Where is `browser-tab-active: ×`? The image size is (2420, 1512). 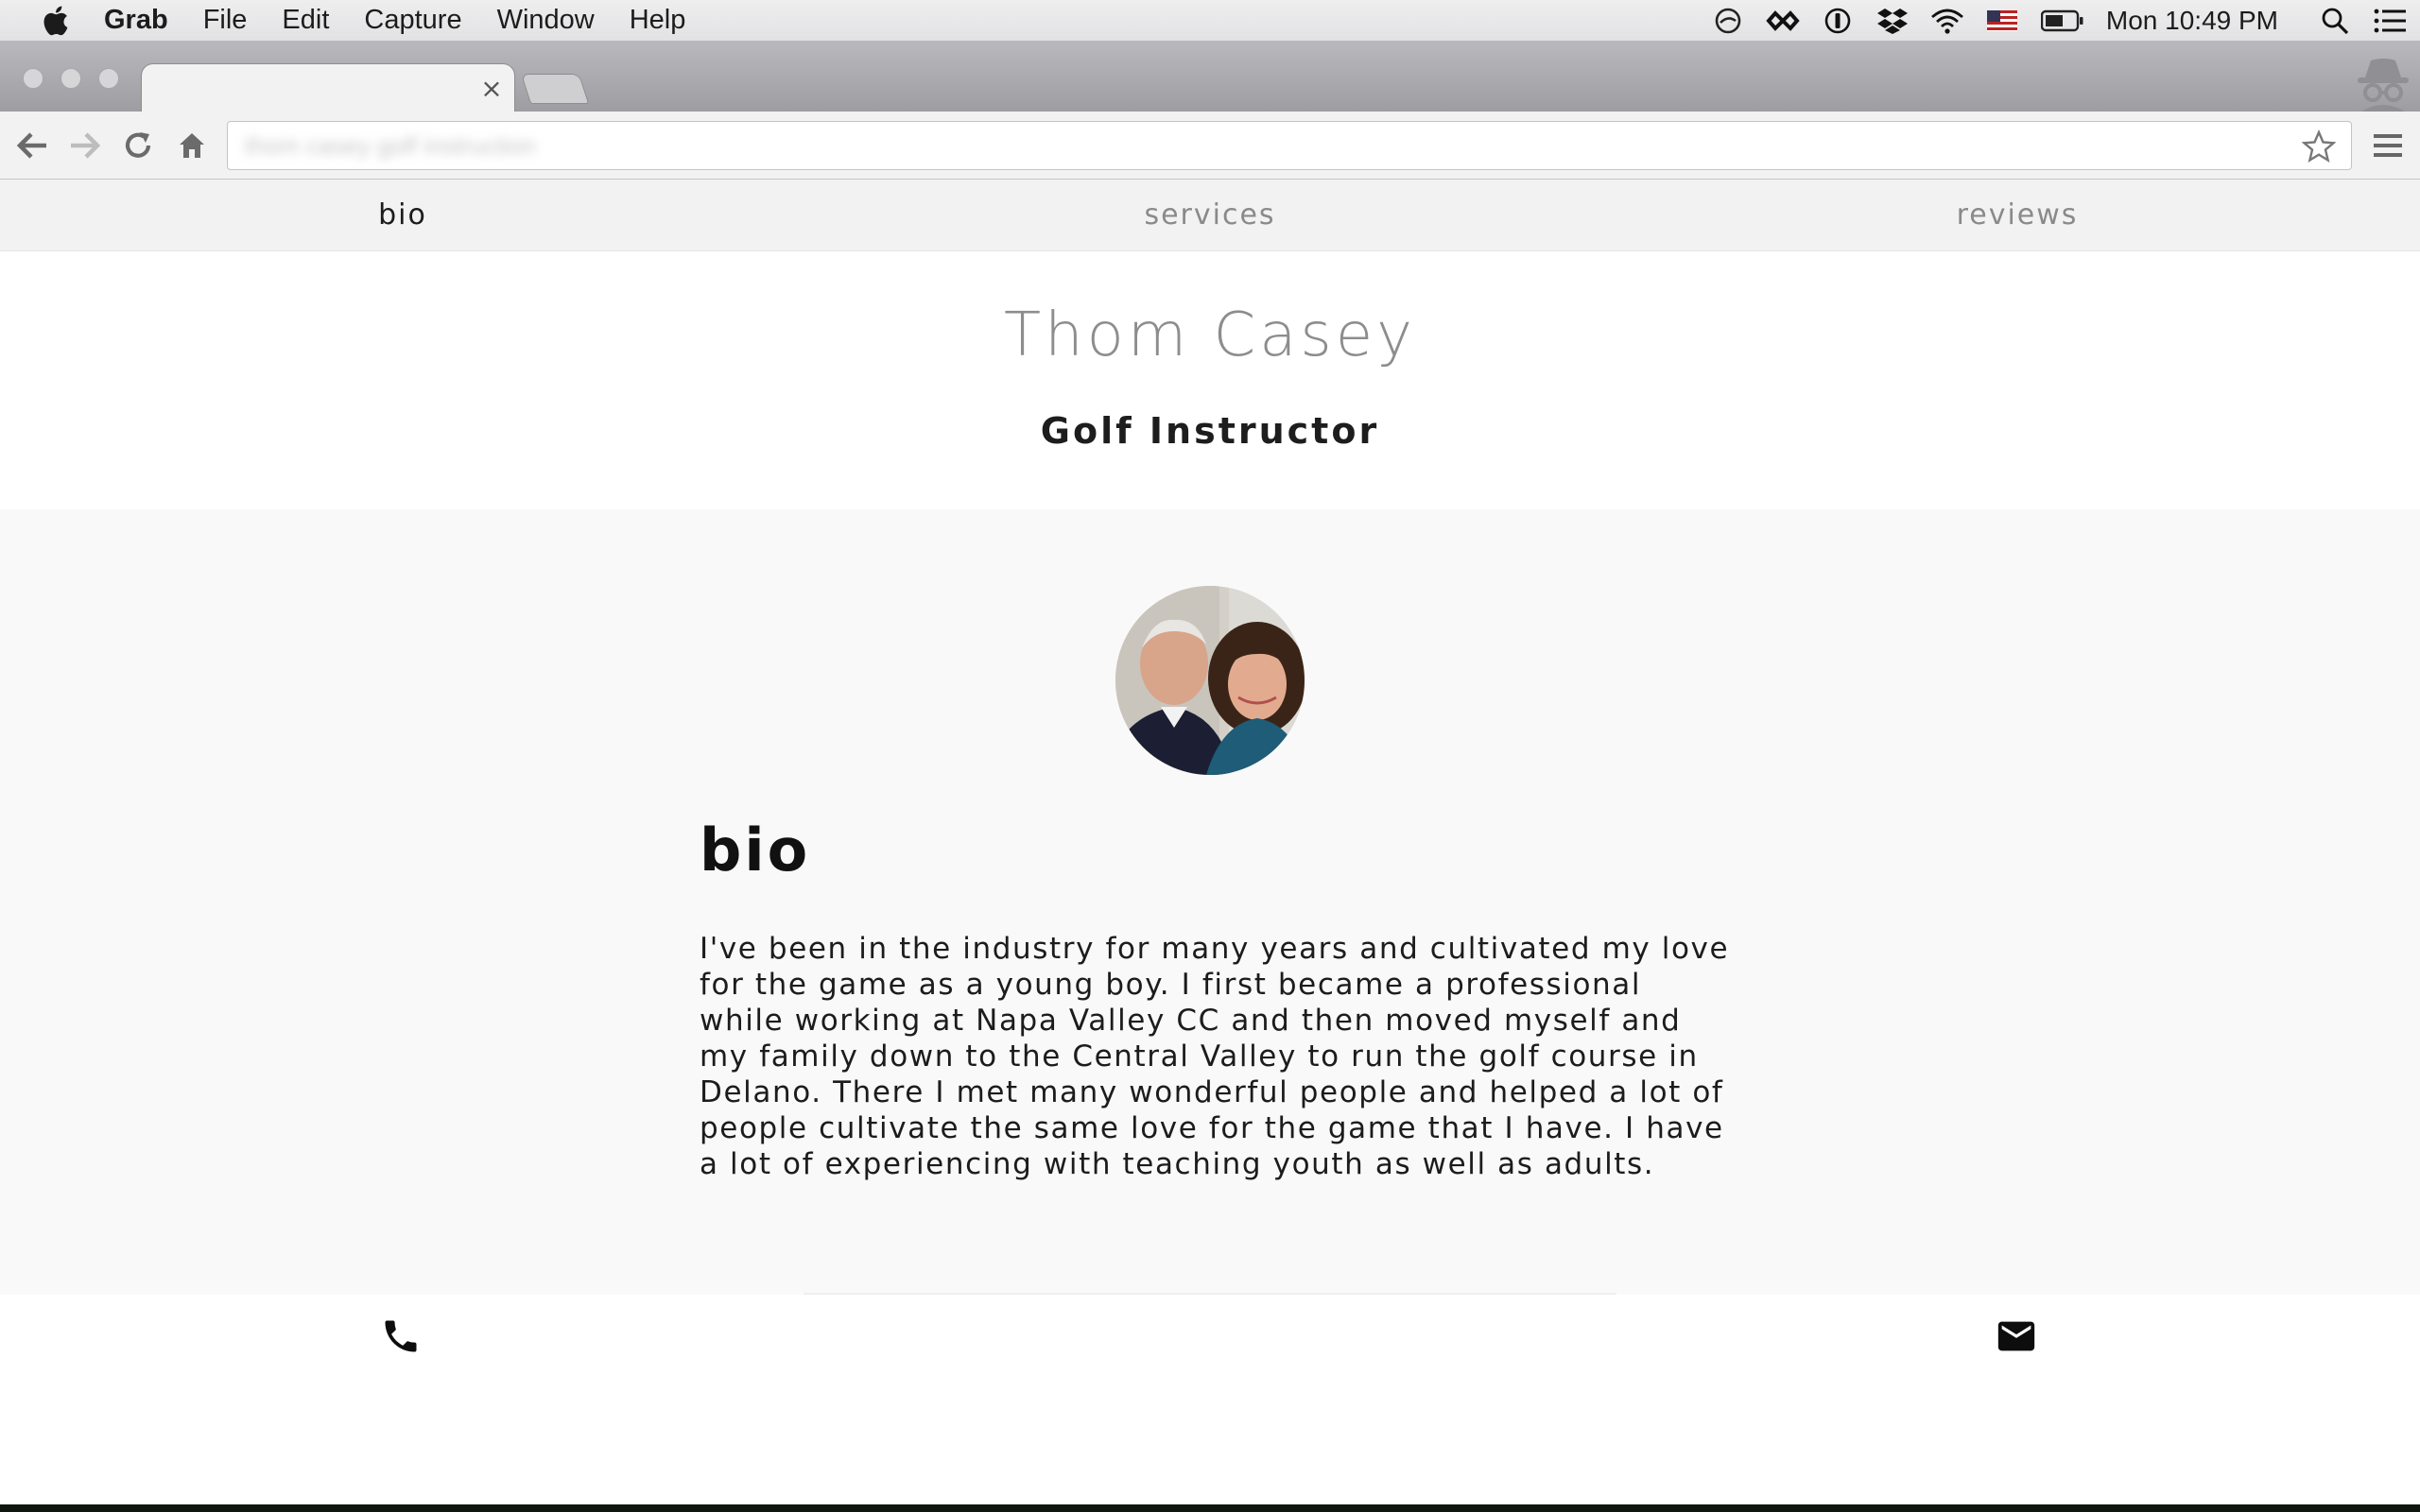
browser-tab-active: × is located at coordinates (328, 88).